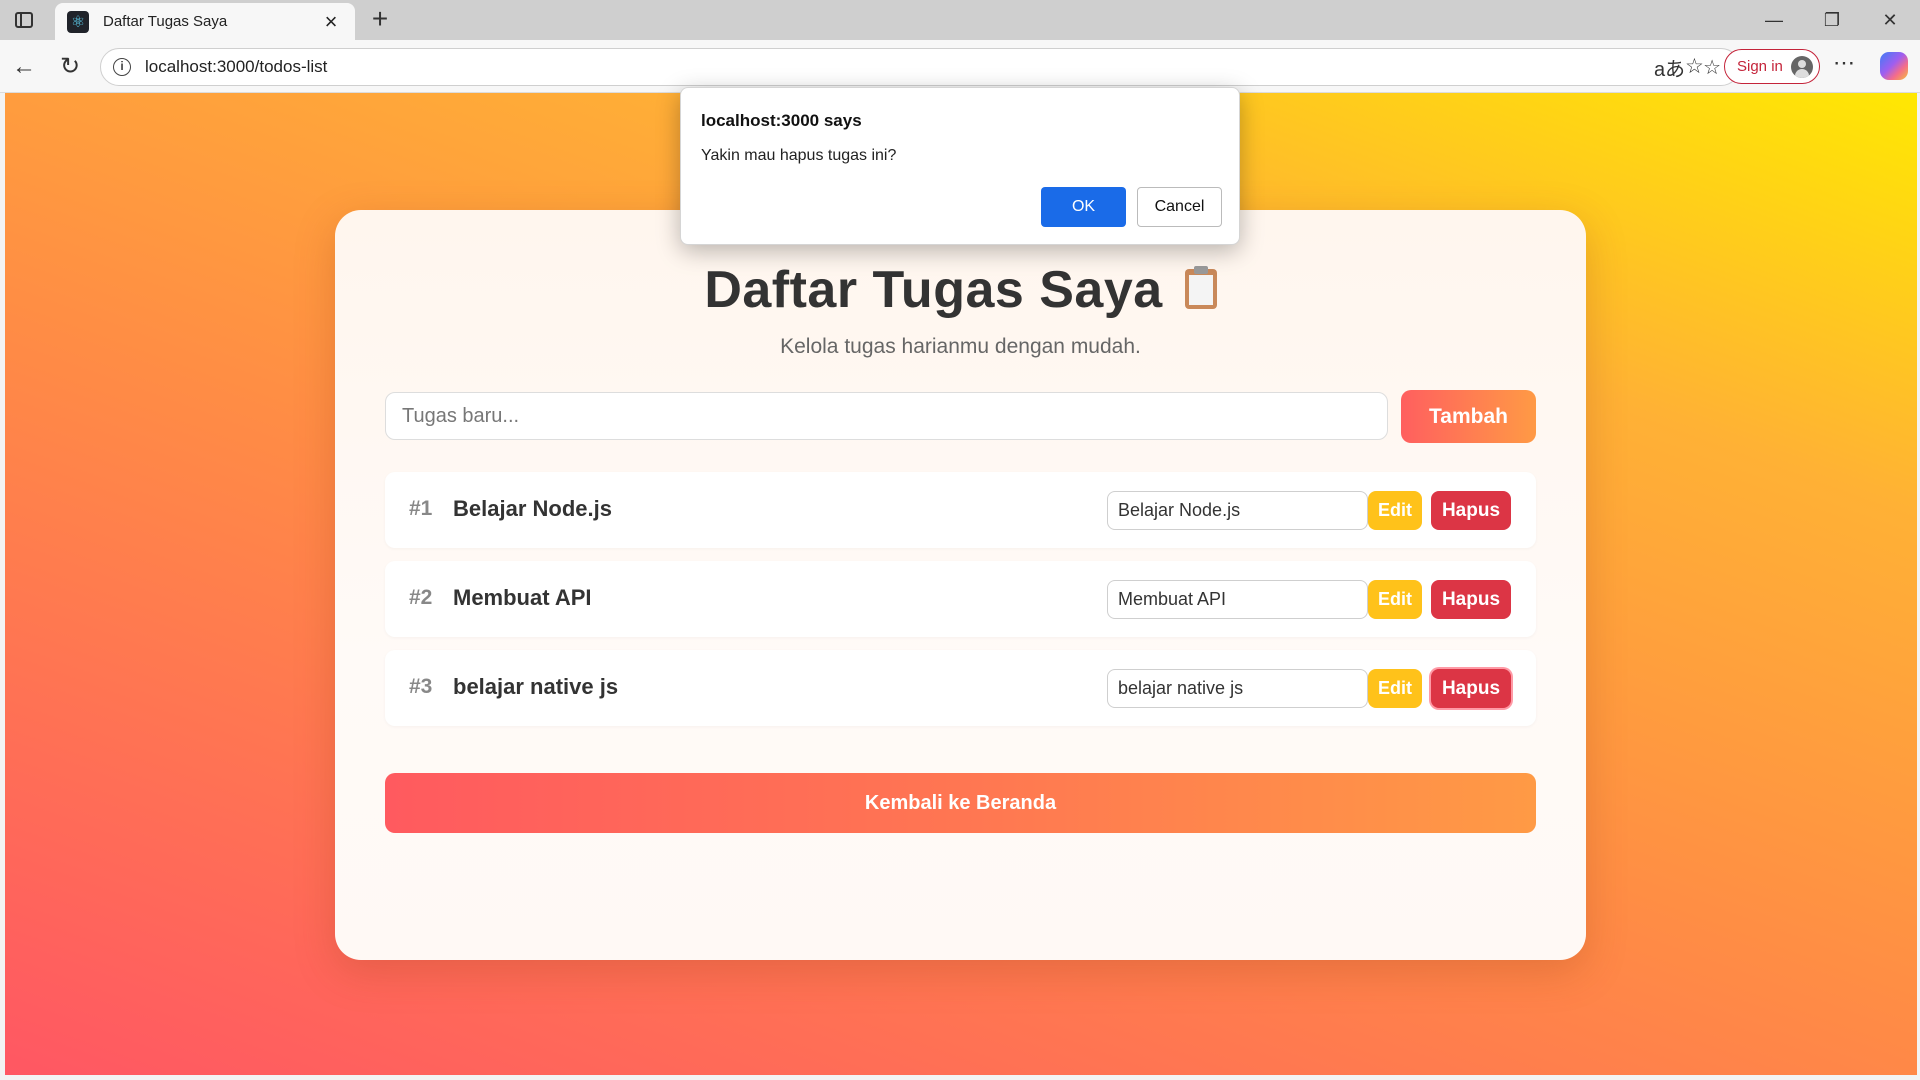 This screenshot has width=1920, height=1080. What do you see at coordinates (421, 597) in the screenshot?
I see `todo-number: #2` at bounding box center [421, 597].